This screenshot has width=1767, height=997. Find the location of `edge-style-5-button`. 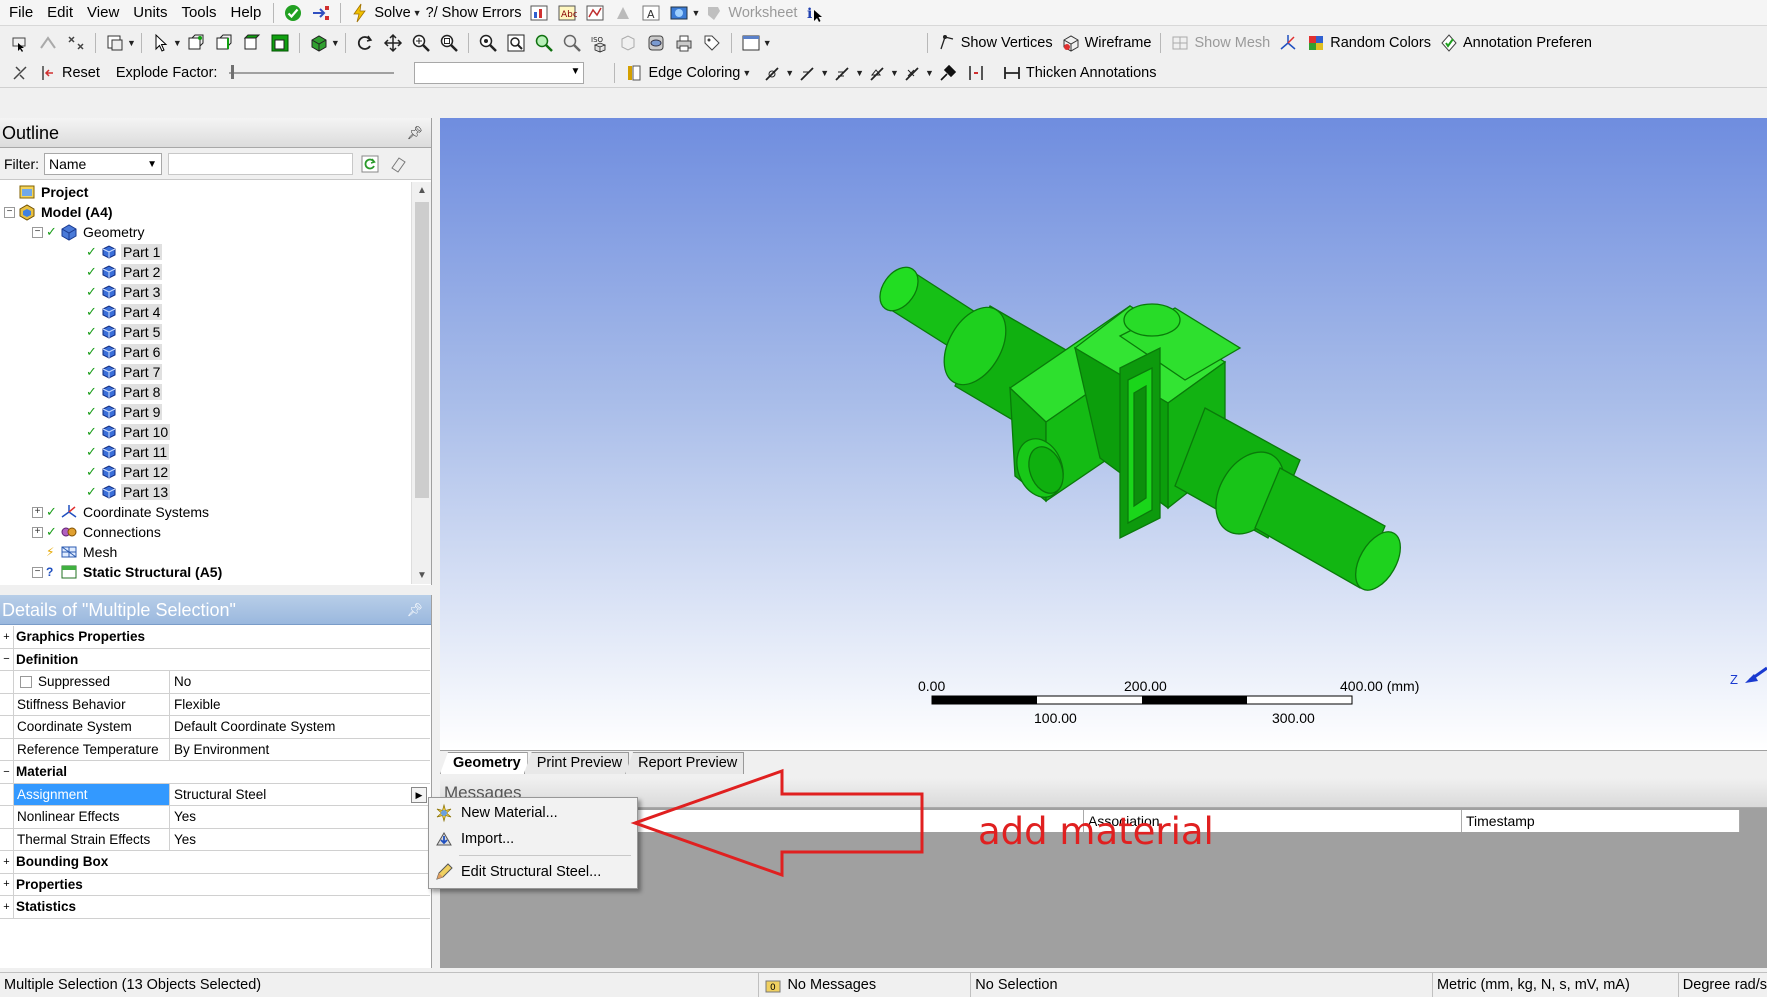

edge-style-5-button is located at coordinates (913, 73).